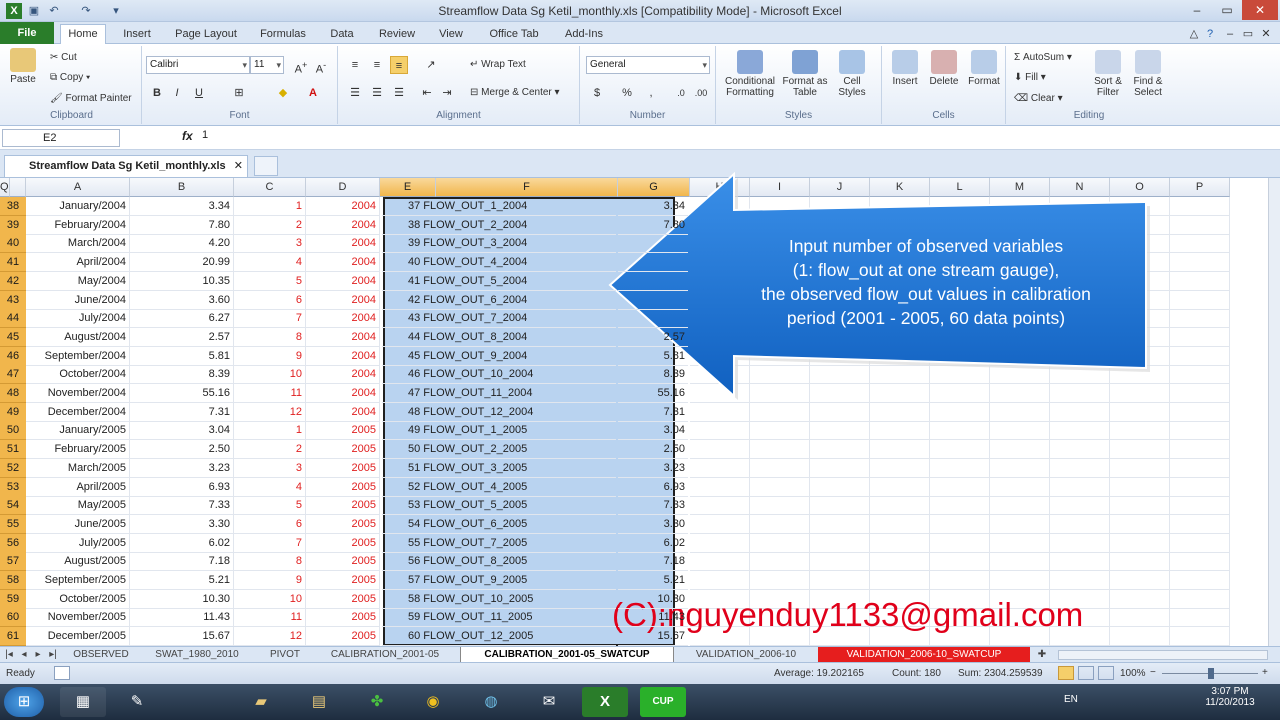 The width and height of the screenshot is (1280, 720). Describe the element at coordinates (433, 702) in the screenshot. I see `chrome-icon: ◉` at that location.